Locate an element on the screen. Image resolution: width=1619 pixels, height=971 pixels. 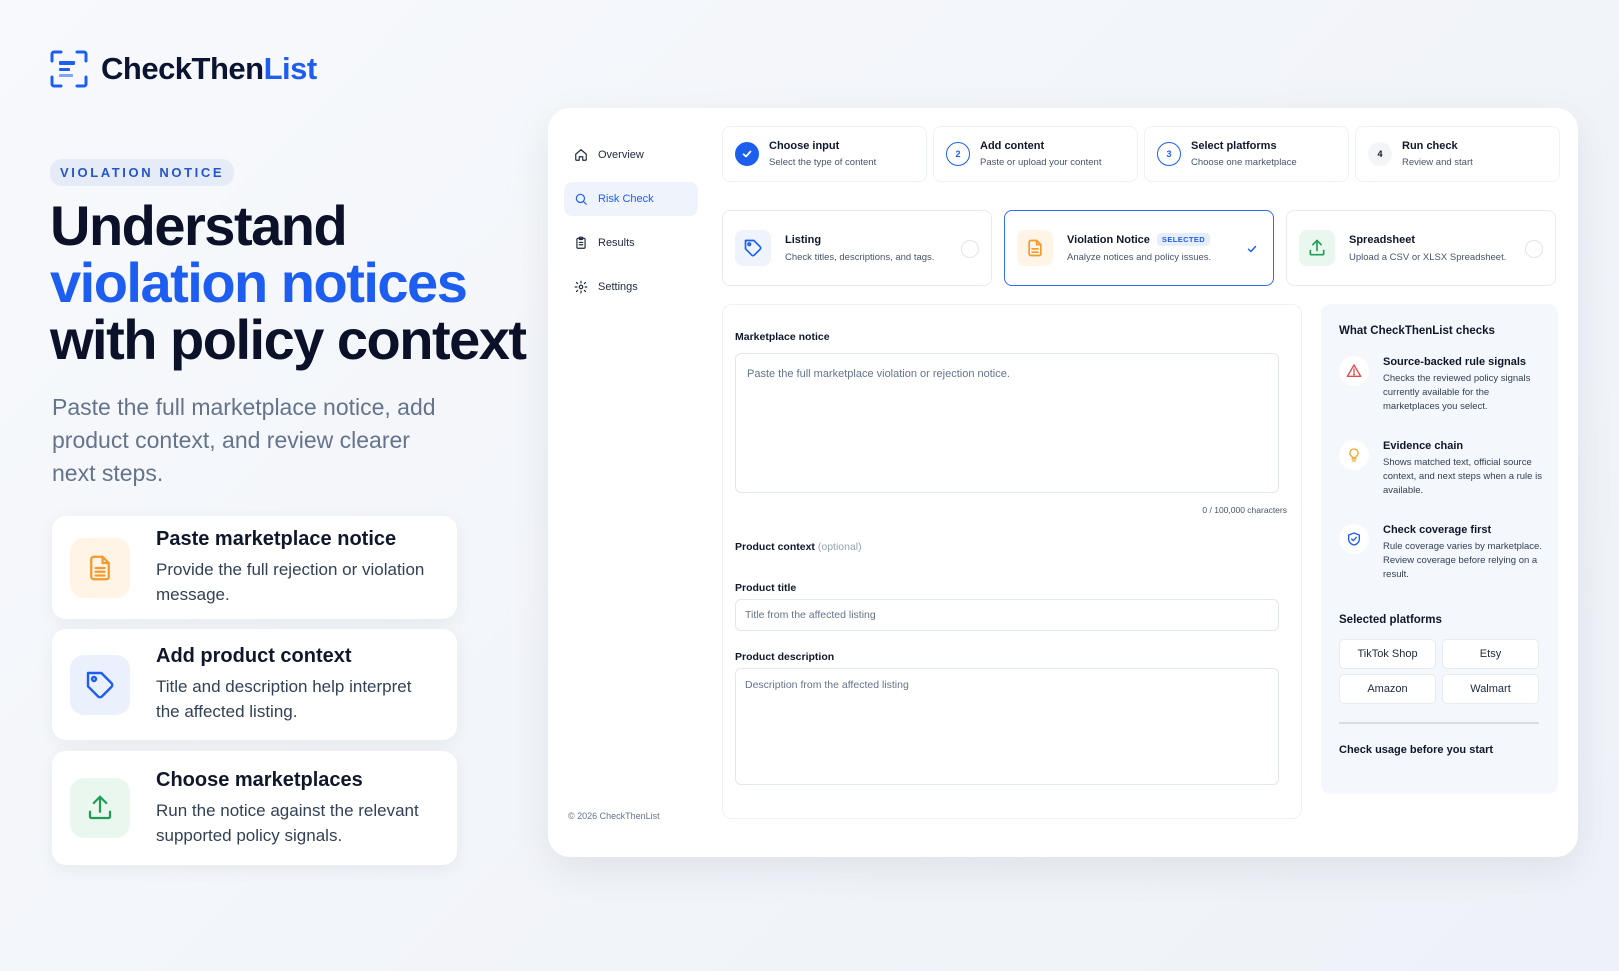
product-context-label: Product context (optional) is located at coordinates (798, 547).